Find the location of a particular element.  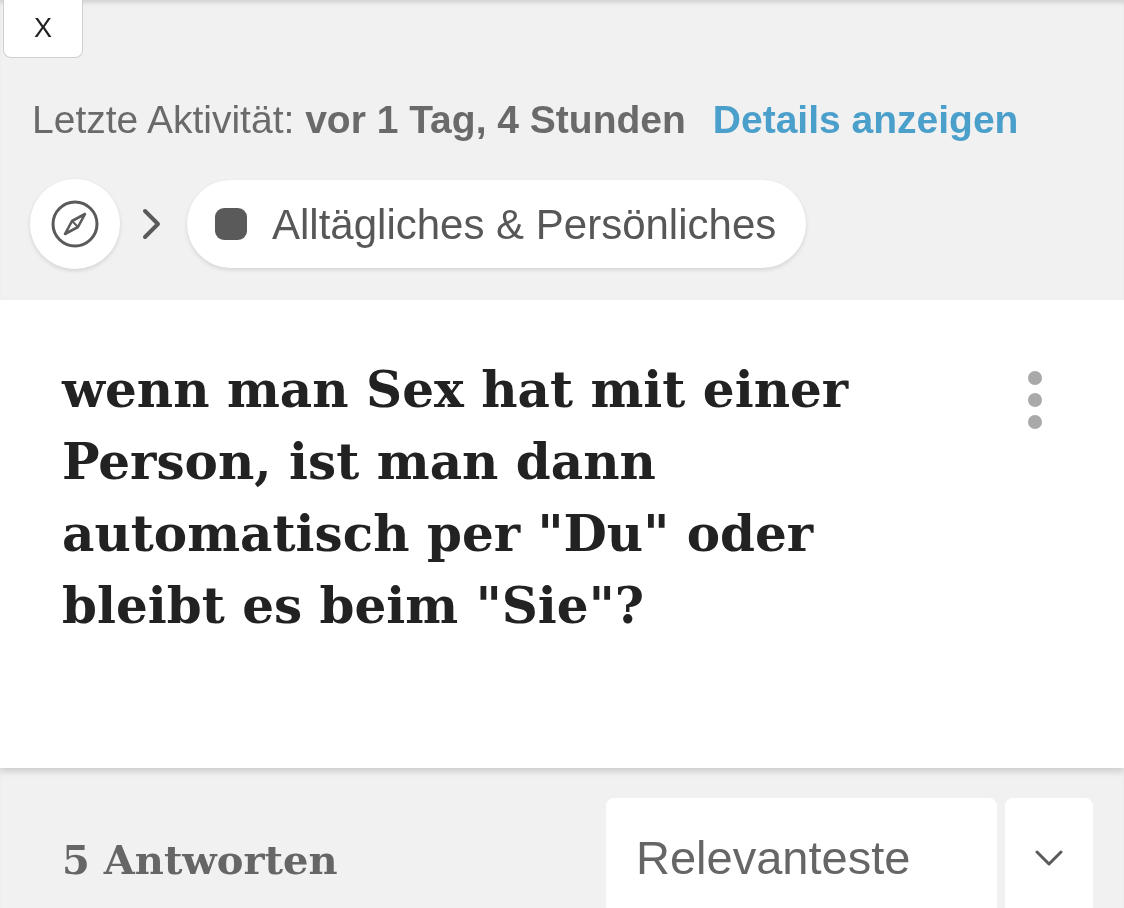

category-pill: Alltägliches & Persönliches is located at coordinates (497, 224).